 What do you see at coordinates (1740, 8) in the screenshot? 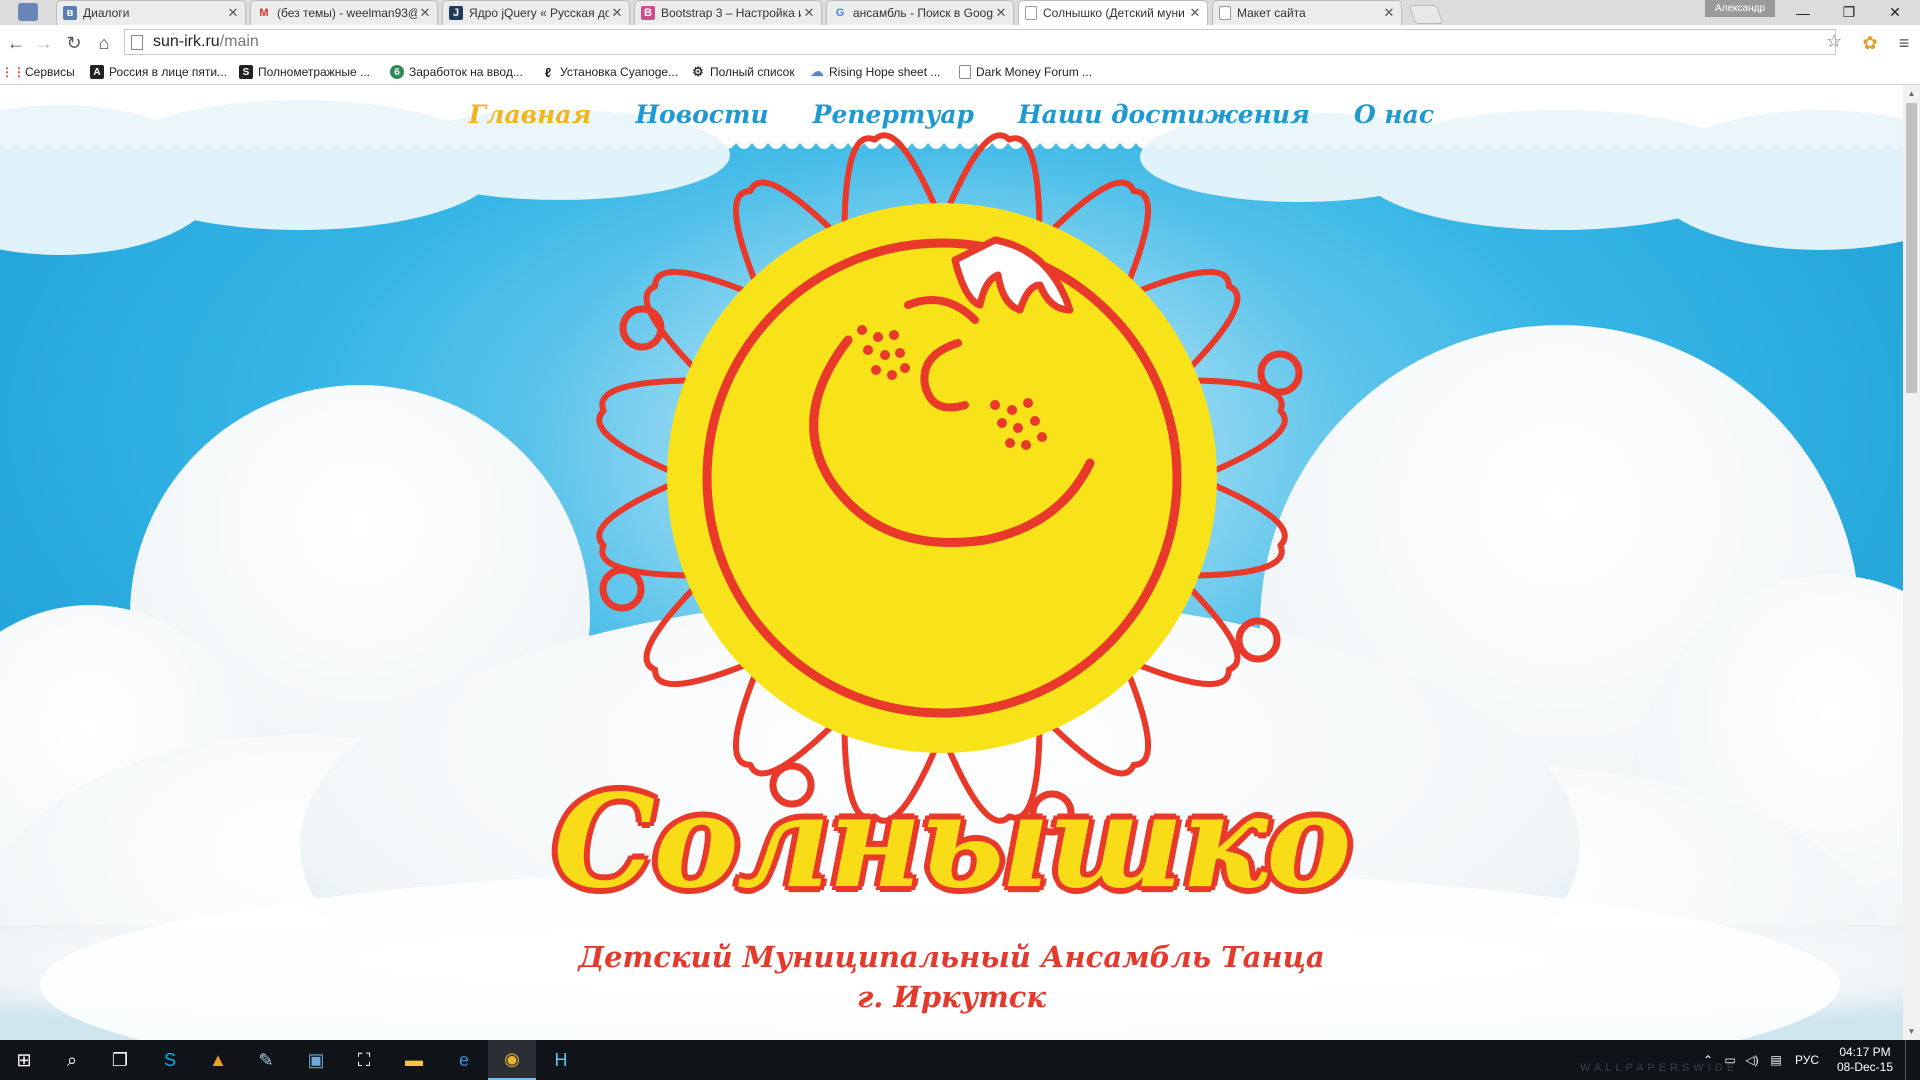
I see `profile-name: Александр` at bounding box center [1740, 8].